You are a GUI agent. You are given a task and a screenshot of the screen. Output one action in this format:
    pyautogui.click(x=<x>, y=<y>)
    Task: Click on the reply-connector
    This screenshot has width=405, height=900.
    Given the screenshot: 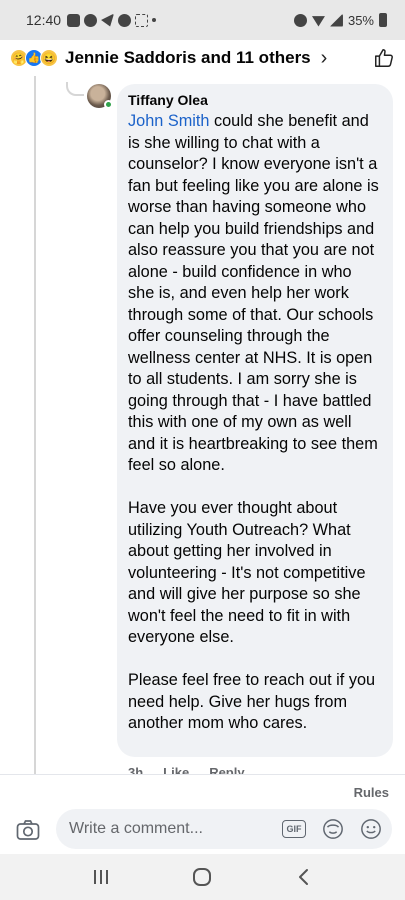 What is the action you would take?
    pyautogui.click(x=75, y=89)
    